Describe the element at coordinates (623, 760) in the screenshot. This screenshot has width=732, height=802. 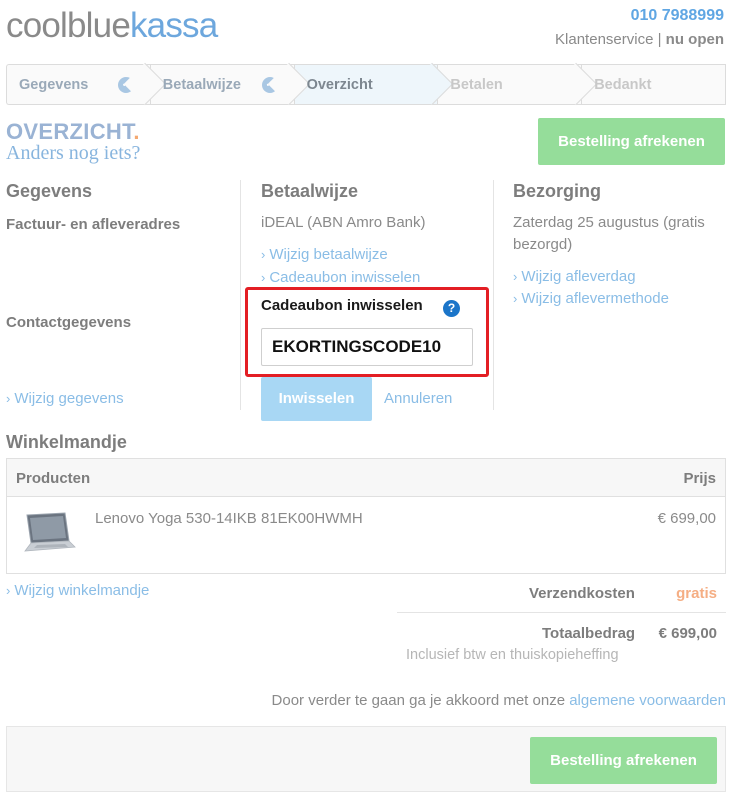
I see `checkout-button-bottom: Bestelling afrekenen` at that location.